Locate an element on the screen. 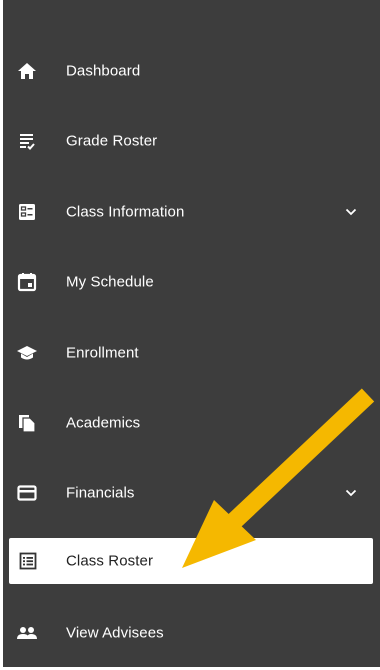  sidebar-item-dashboard: Dashboard is located at coordinates (191, 71).